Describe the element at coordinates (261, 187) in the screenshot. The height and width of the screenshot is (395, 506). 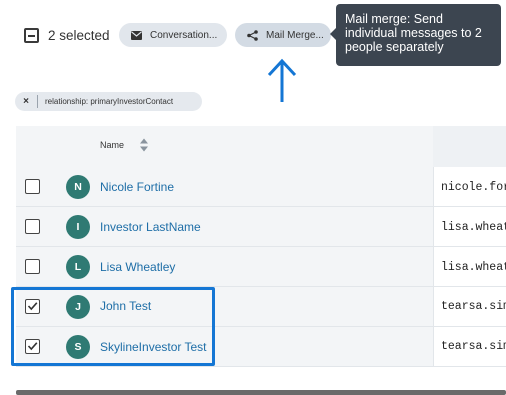
I see `table-row: N Nicole Fortine nicole.fortine@` at that location.